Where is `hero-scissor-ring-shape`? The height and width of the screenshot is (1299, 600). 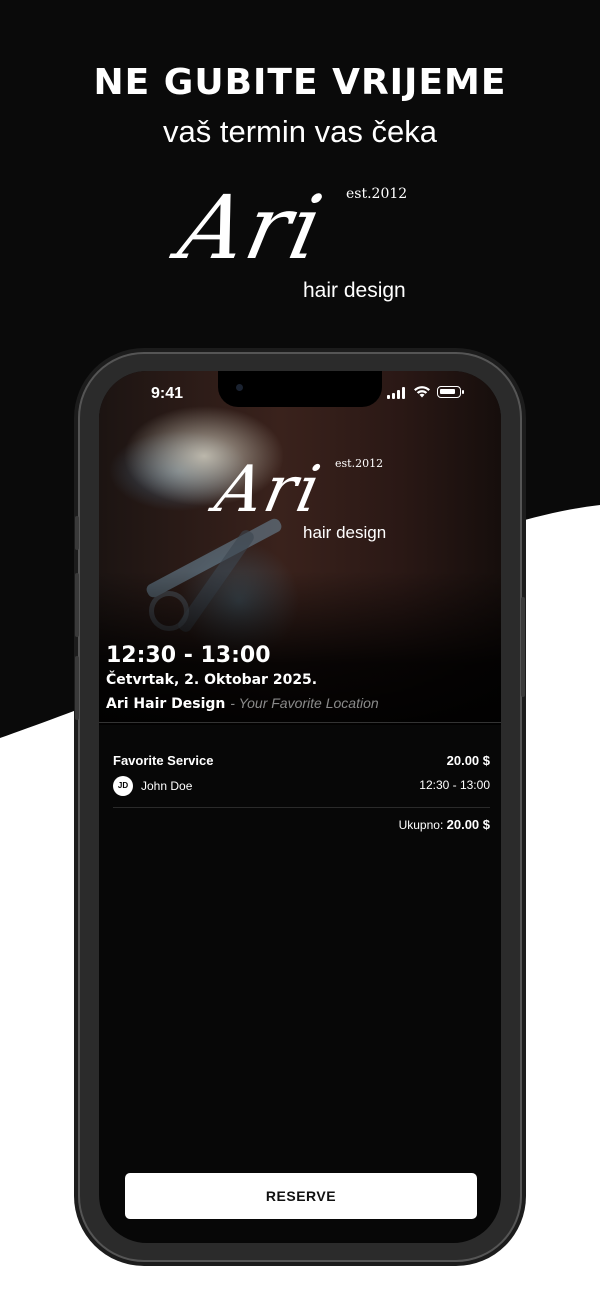
hero-scissor-ring-shape is located at coordinates (169, 611).